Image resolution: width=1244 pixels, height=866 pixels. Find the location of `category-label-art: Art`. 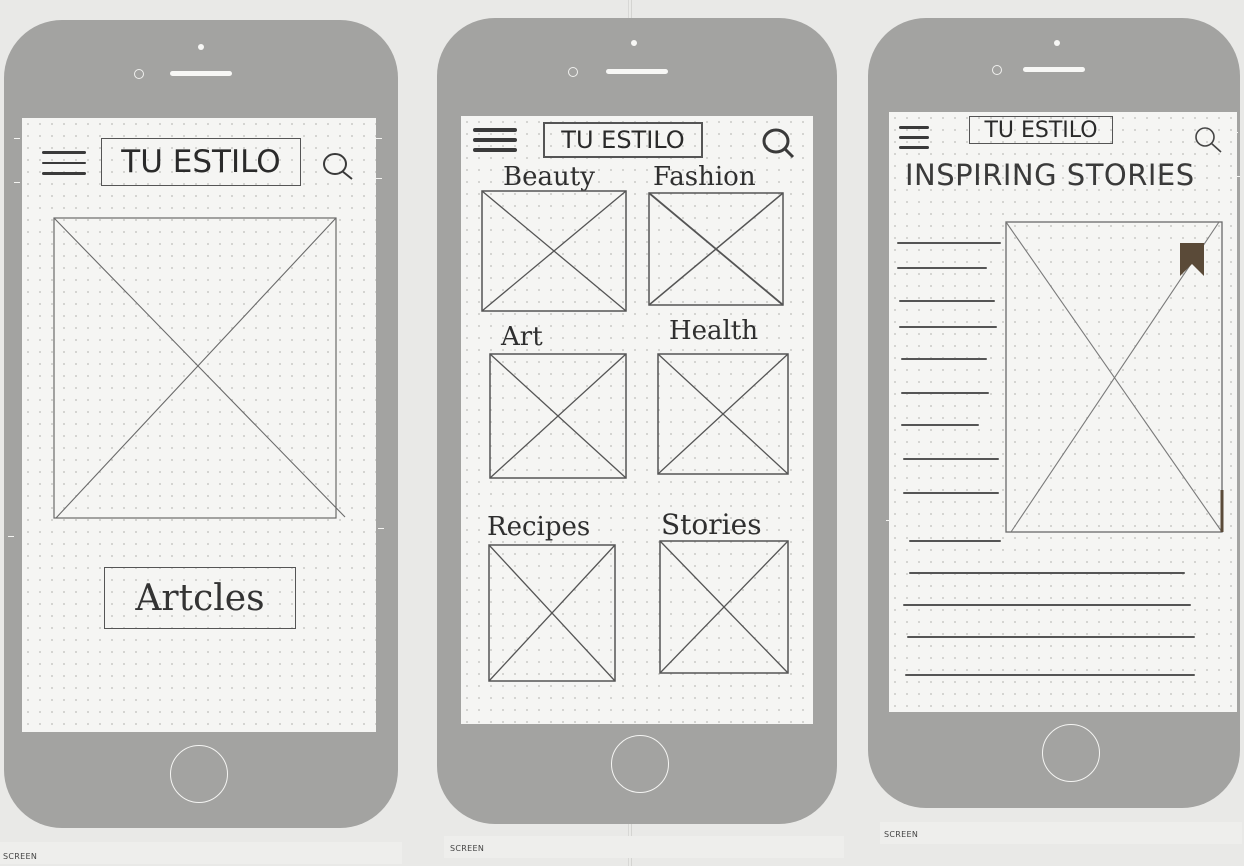

category-label-art: Art is located at coordinates (522, 337).